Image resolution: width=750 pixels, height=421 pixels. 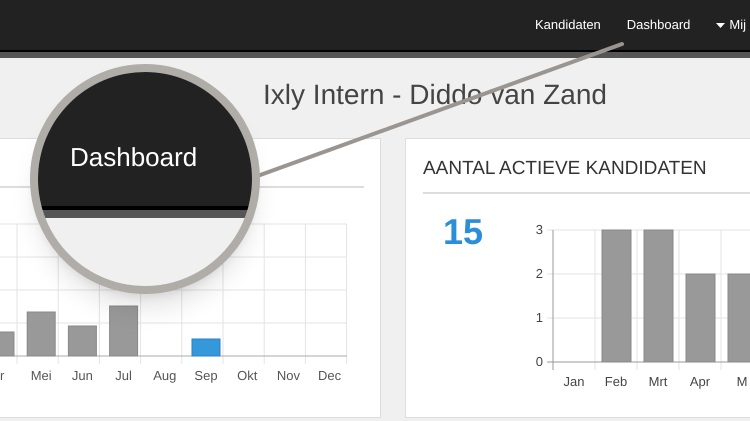 What do you see at coordinates (41, 375) in the screenshot?
I see `axis-label: Mei` at bounding box center [41, 375].